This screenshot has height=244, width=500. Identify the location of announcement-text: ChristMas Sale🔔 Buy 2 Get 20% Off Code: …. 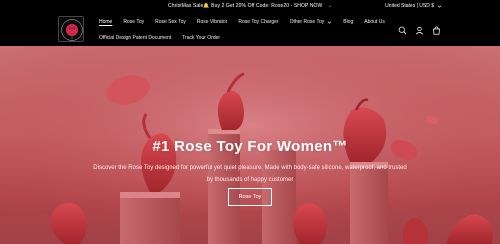
(245, 6).